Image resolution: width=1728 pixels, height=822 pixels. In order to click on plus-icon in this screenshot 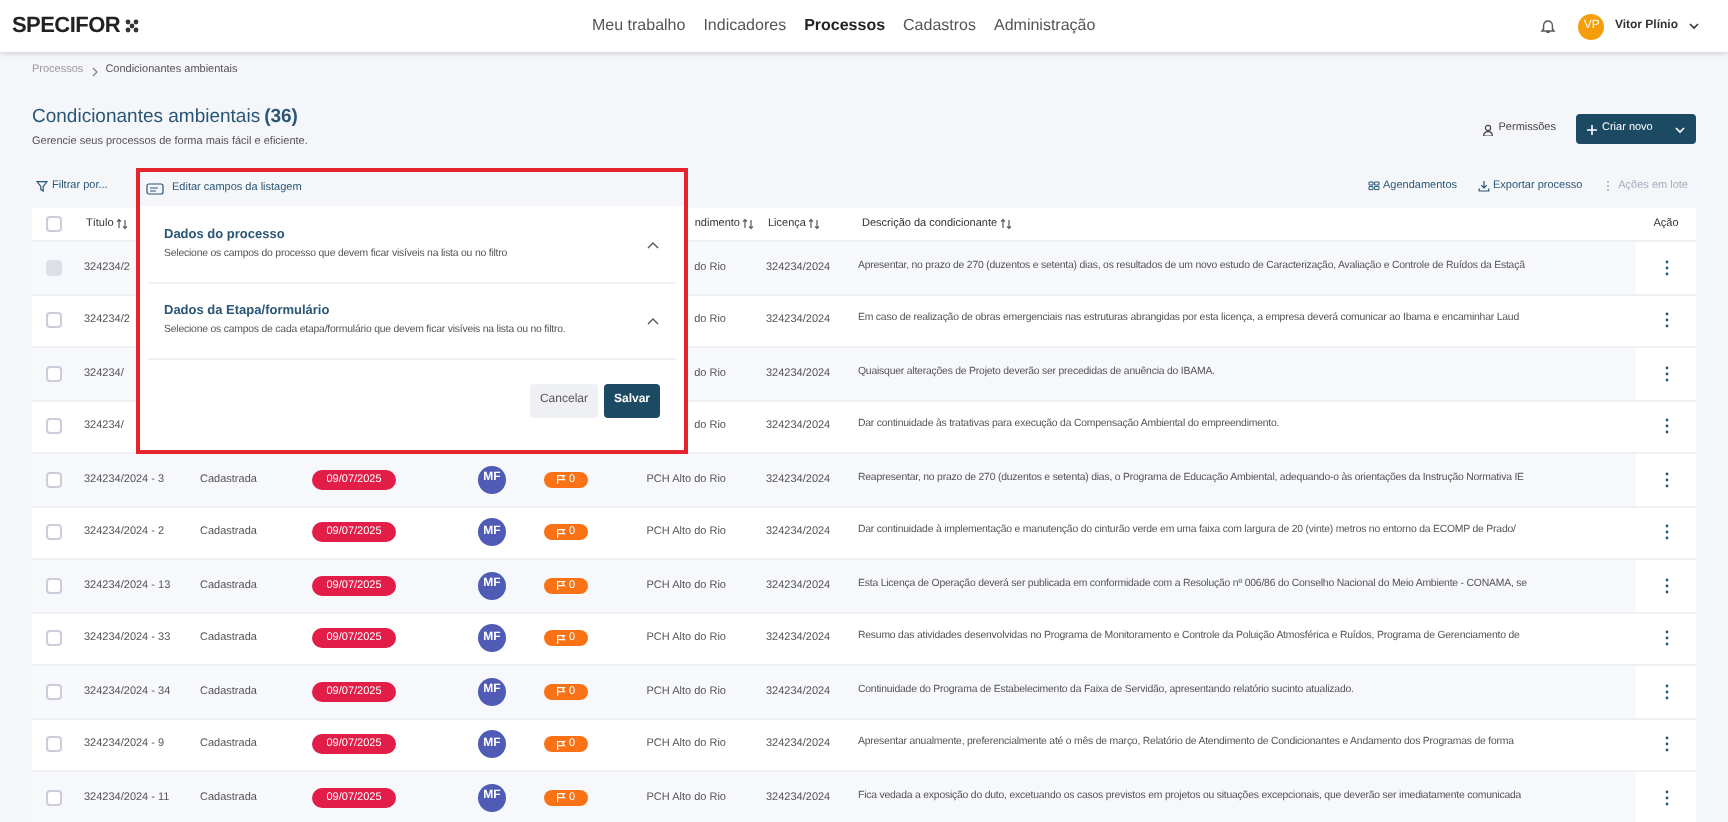, I will do `click(1592, 129)`.